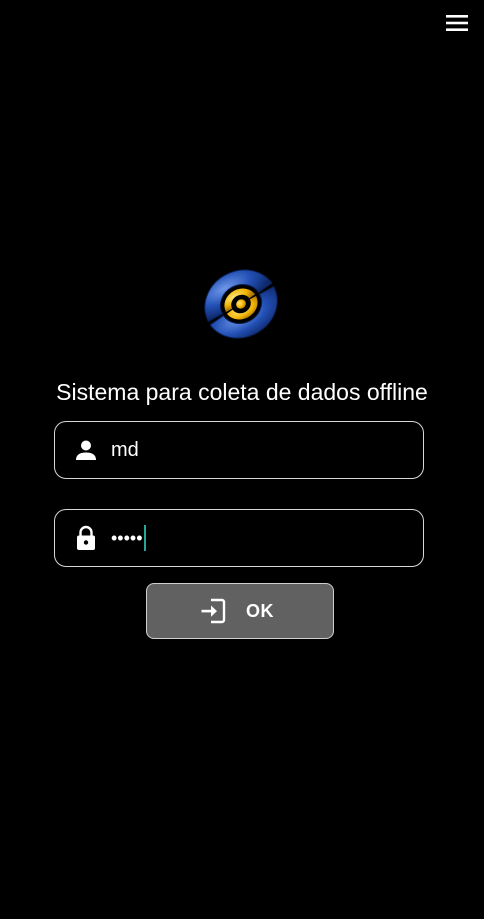 This screenshot has height=919, width=484. What do you see at coordinates (260, 610) in the screenshot?
I see `ok-button-label: OK` at bounding box center [260, 610].